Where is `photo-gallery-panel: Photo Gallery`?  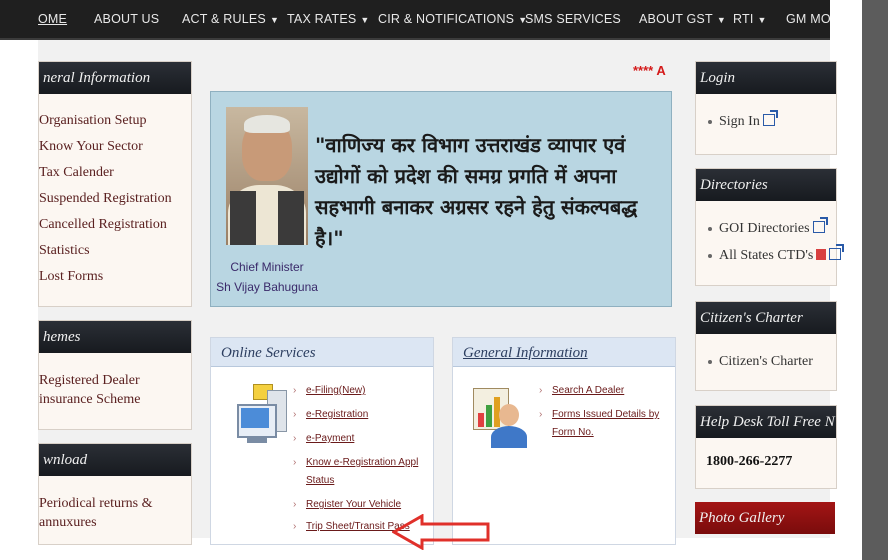 photo-gallery-panel: Photo Gallery is located at coordinates (765, 522).